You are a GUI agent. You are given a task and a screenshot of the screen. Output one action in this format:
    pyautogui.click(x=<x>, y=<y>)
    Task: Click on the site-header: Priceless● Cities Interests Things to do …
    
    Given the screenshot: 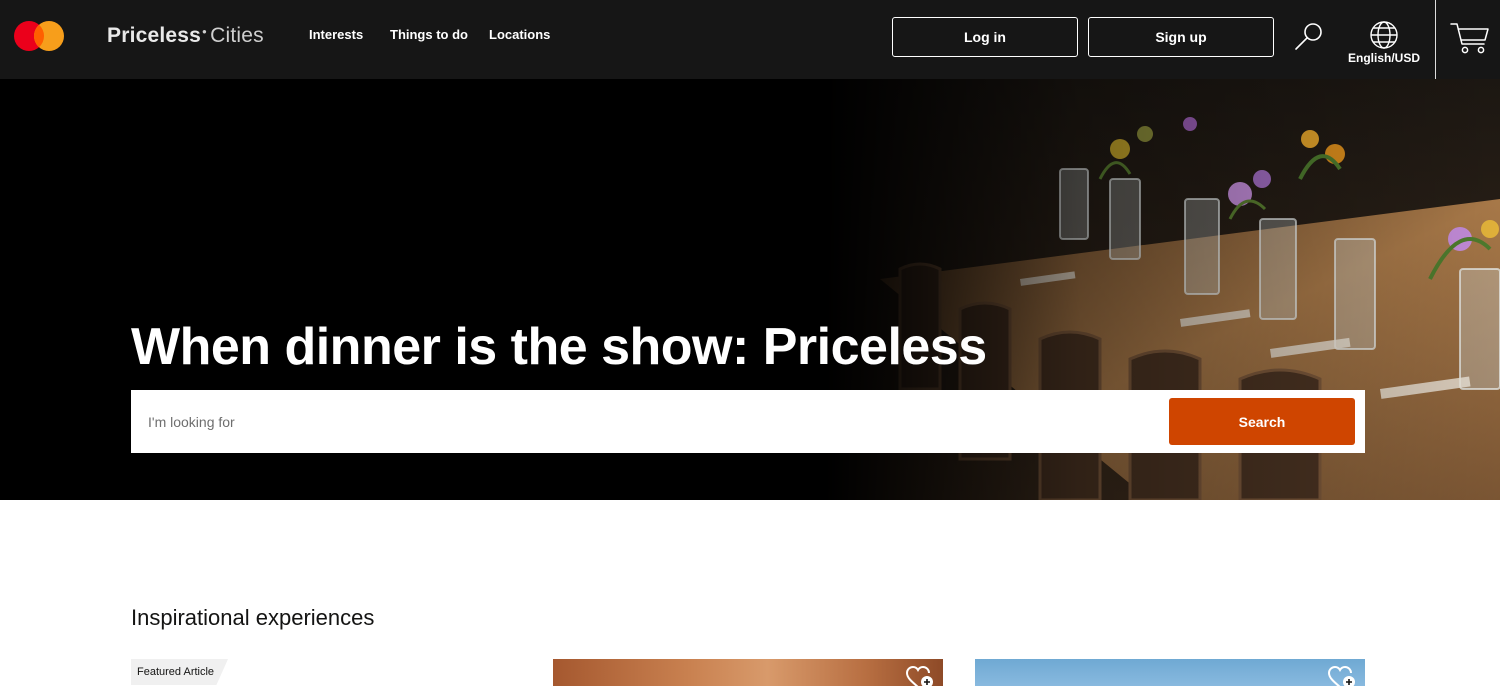 What is the action you would take?
    pyautogui.click(x=750, y=39)
    